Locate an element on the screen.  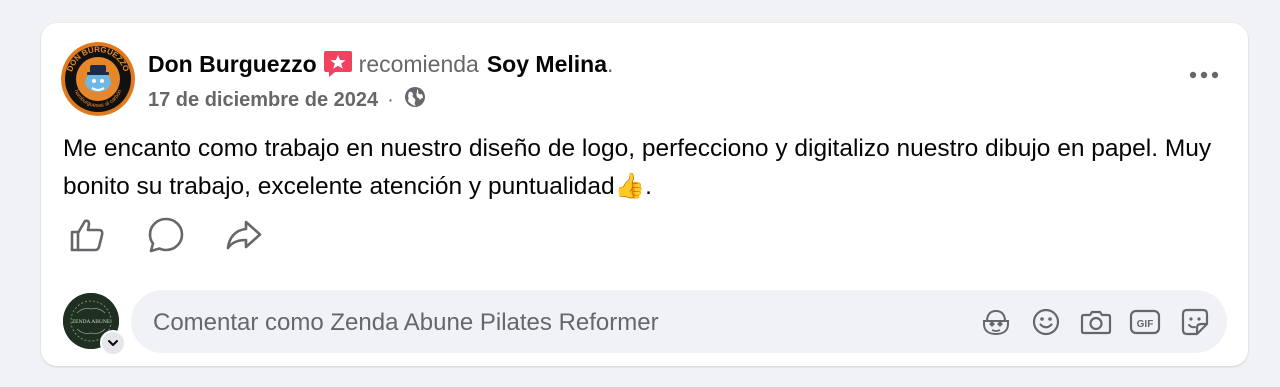
globe-icon is located at coordinates (415, 100).